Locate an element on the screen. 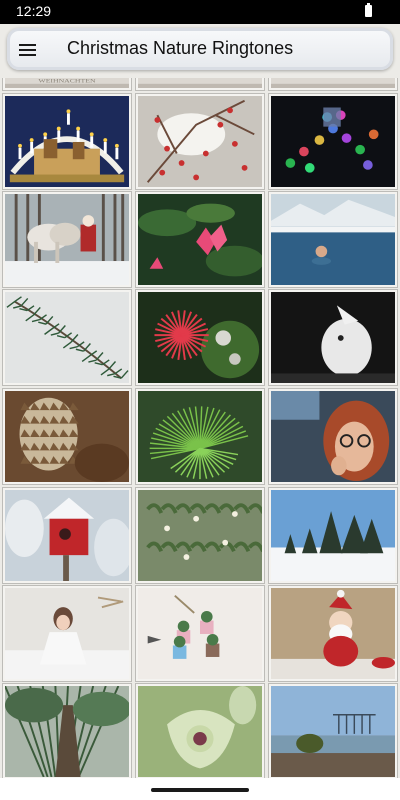 The width and height of the screenshot is (400, 800). tile-bokeh-lights-image is located at coordinates (333, 141).